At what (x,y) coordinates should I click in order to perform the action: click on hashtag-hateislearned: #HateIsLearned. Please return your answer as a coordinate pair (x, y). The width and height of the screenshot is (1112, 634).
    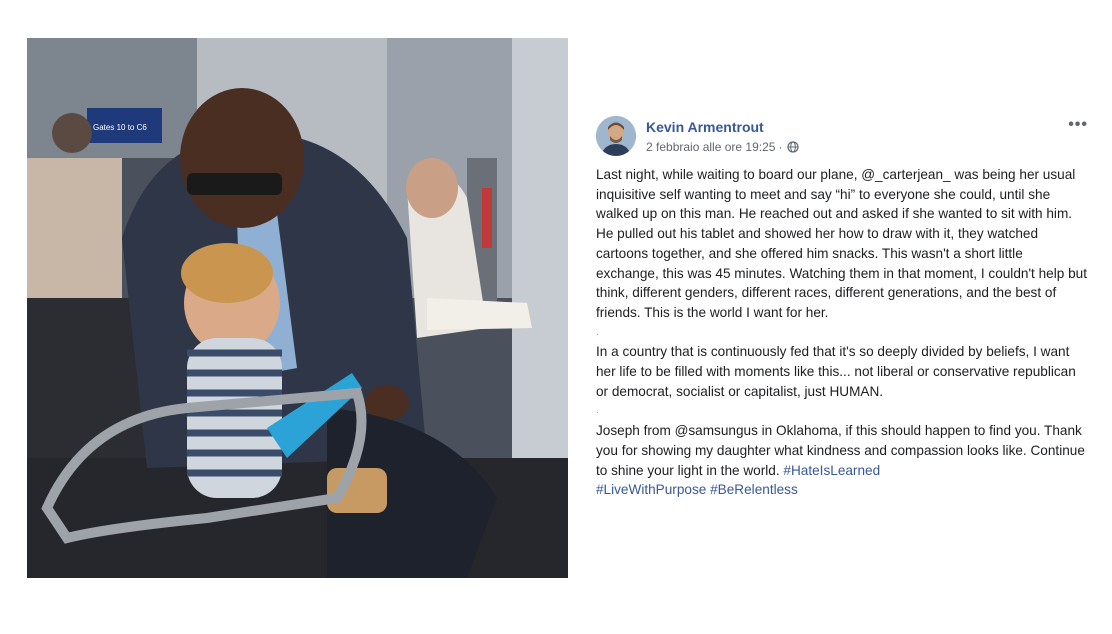
    Looking at the image, I should click on (831, 470).